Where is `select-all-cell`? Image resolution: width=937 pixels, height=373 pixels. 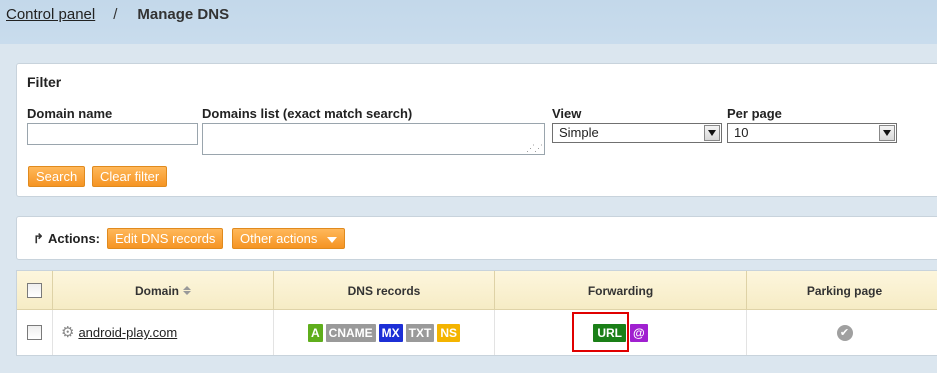
select-all-cell is located at coordinates (35, 290).